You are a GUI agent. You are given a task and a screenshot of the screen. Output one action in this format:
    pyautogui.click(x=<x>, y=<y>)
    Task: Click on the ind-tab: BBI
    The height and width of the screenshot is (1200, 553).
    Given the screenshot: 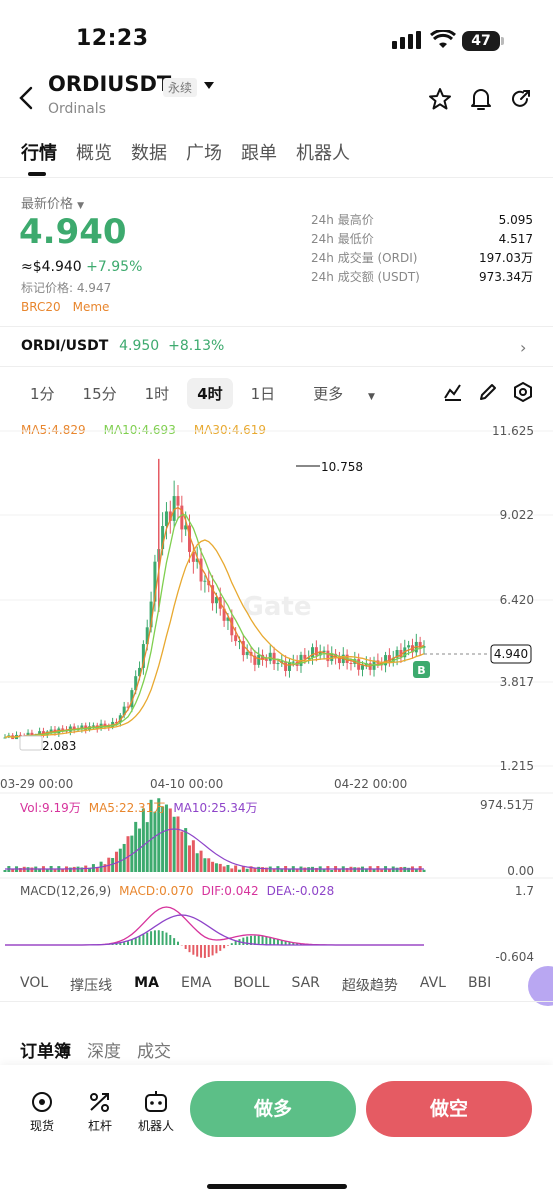 What is the action you would take?
    pyautogui.click(x=479, y=985)
    